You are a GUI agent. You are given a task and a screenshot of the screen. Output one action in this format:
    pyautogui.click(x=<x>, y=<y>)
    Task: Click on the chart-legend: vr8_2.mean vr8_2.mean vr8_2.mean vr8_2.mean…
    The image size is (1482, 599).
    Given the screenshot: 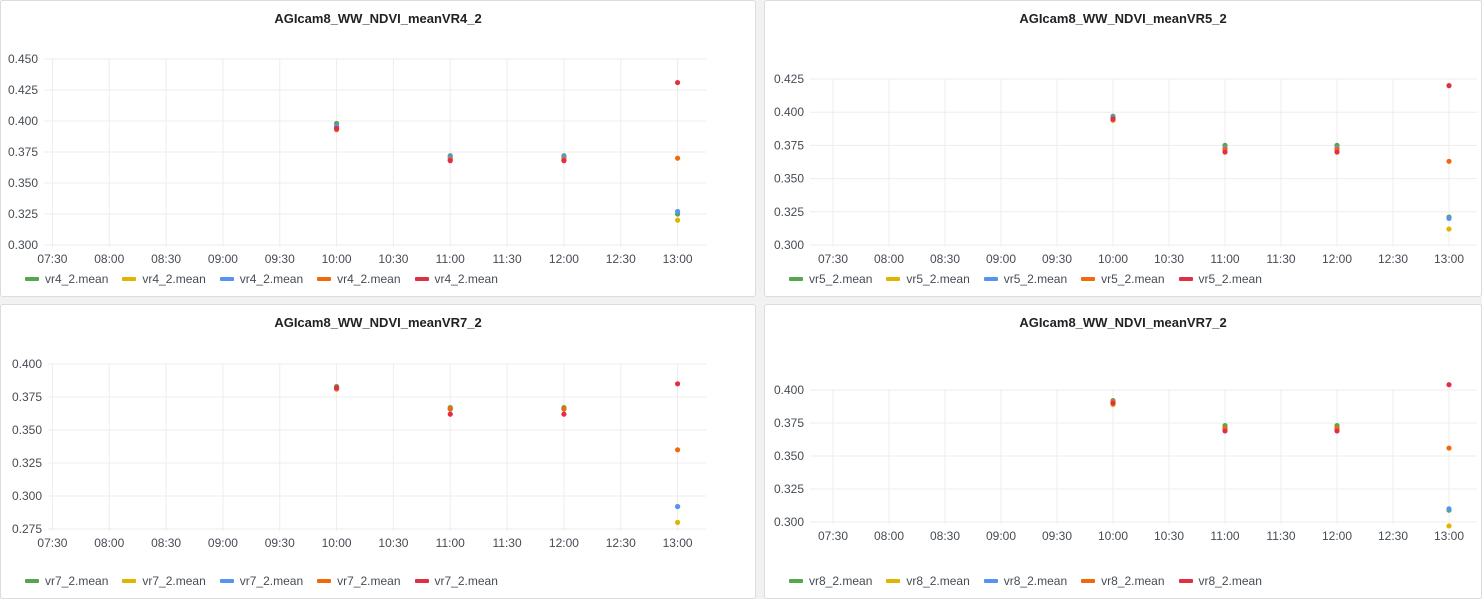 What is the action you would take?
    pyautogui.click(x=1025, y=581)
    